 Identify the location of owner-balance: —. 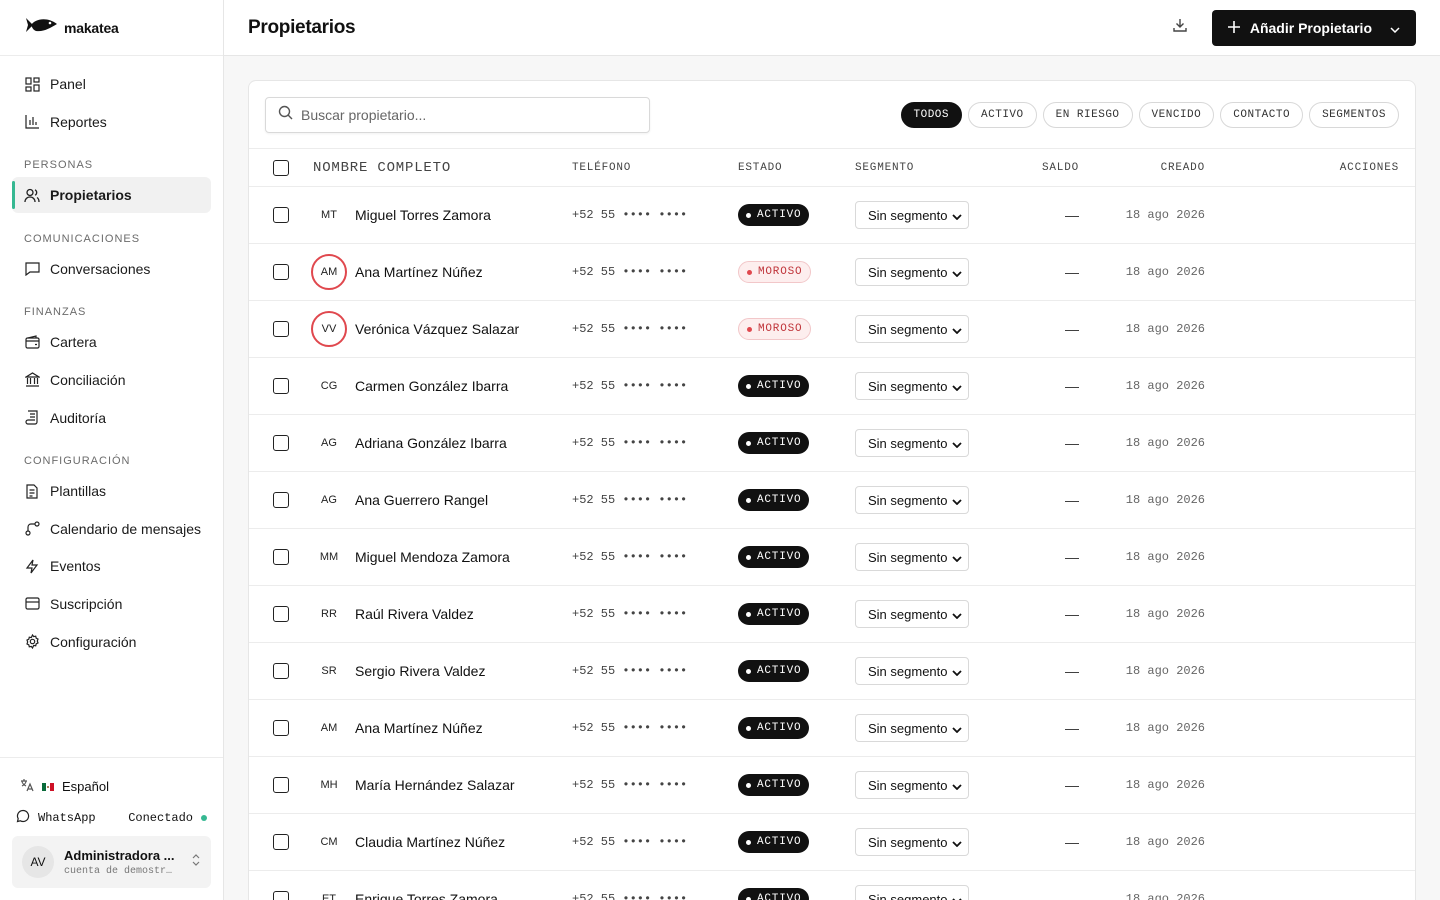
(1072, 329).